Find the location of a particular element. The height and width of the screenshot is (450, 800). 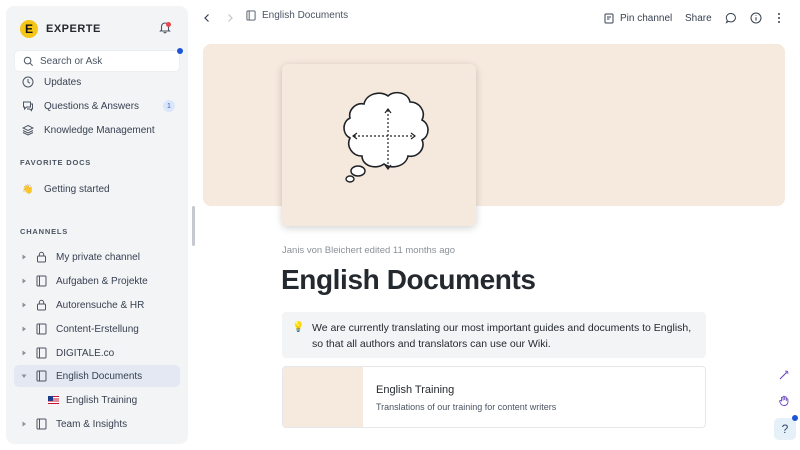

back-button is located at coordinates (207, 18).